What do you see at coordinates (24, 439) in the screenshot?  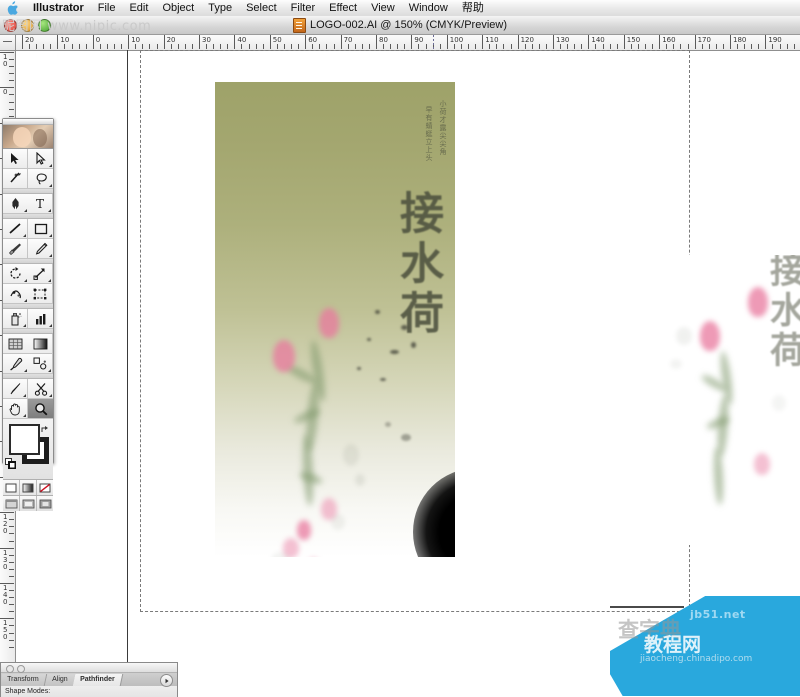 I see `fill-color-swatch` at bounding box center [24, 439].